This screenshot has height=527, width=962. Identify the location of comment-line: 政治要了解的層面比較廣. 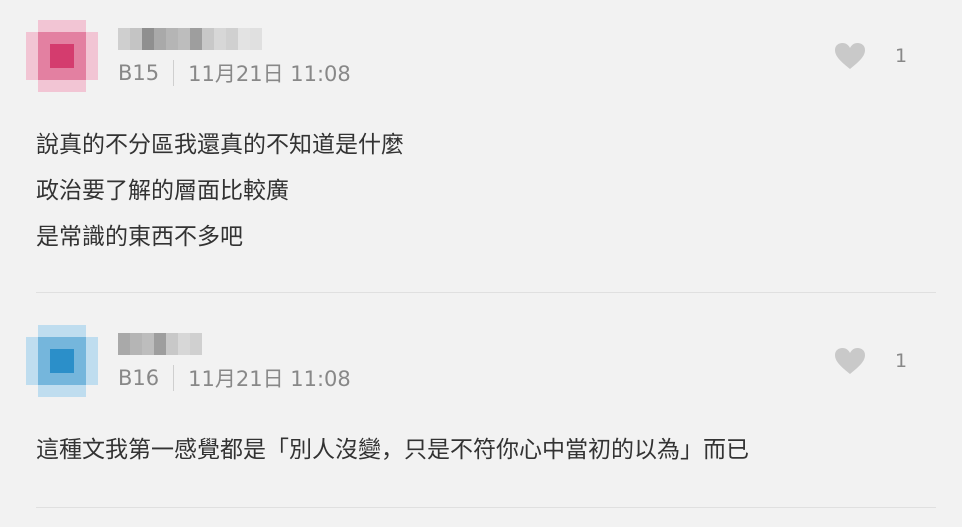
(162, 191).